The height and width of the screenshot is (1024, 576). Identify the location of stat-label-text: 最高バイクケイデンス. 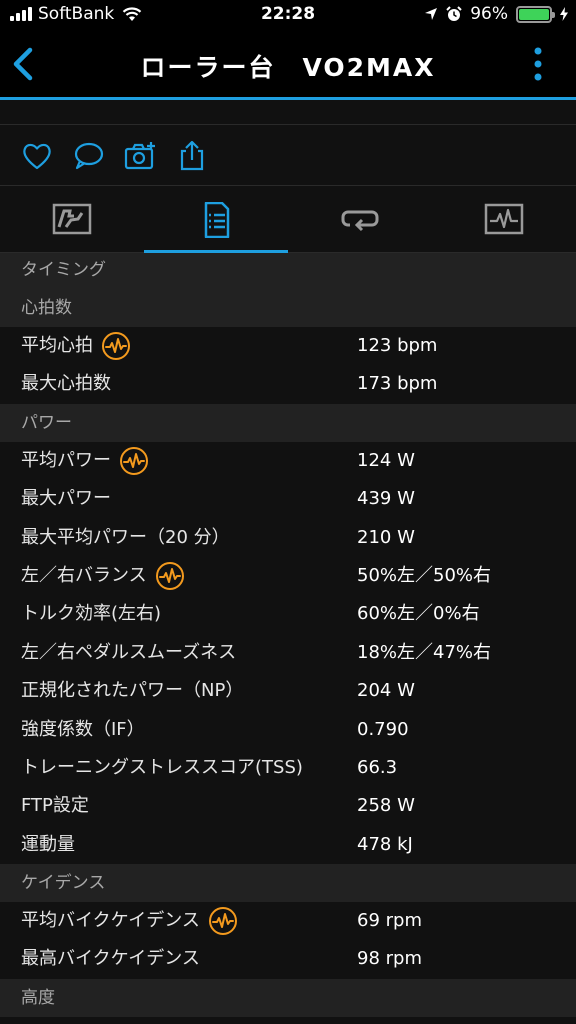
(110, 959).